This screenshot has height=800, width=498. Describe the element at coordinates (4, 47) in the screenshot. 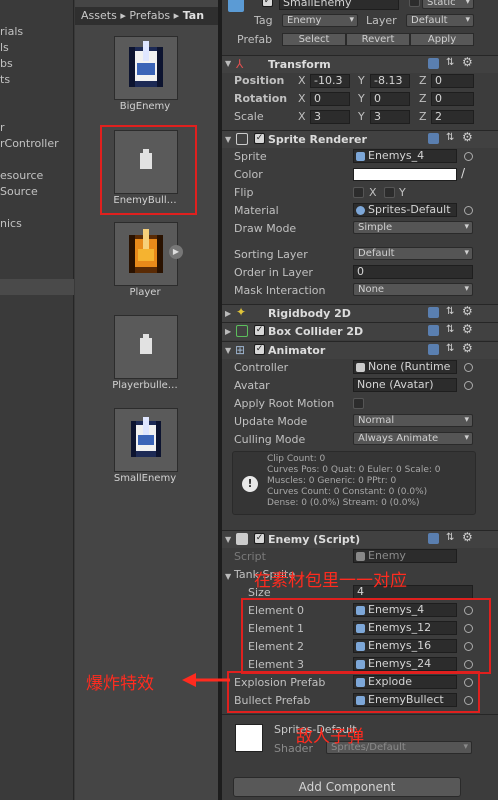

I see `hierarchy-item: ls` at that location.